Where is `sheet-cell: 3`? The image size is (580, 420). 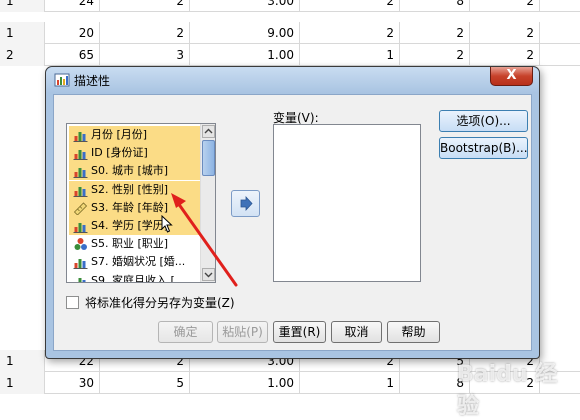
sheet-cell: 3 is located at coordinates (145, 55).